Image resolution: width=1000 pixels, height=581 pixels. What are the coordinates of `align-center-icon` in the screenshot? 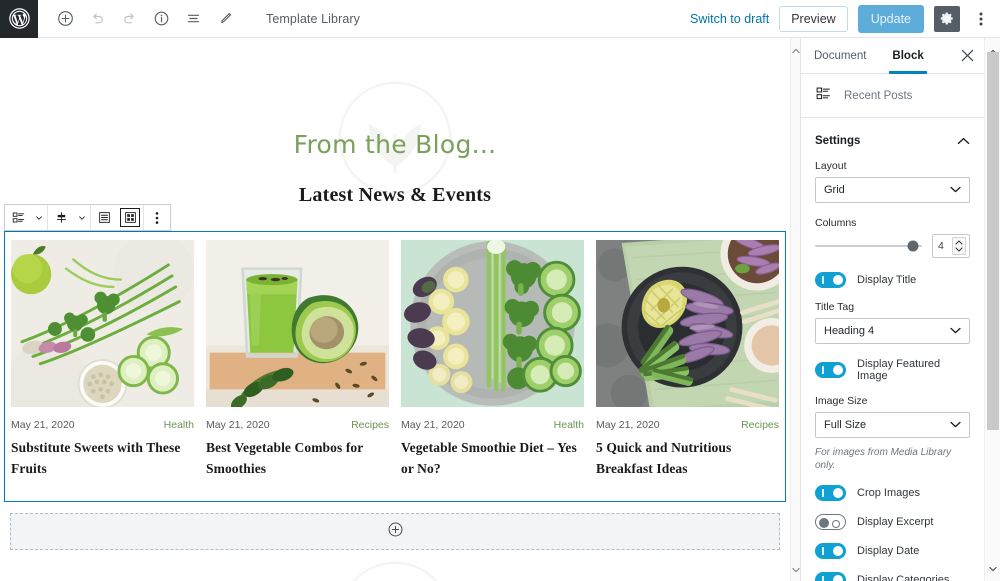 It's located at (61, 217).